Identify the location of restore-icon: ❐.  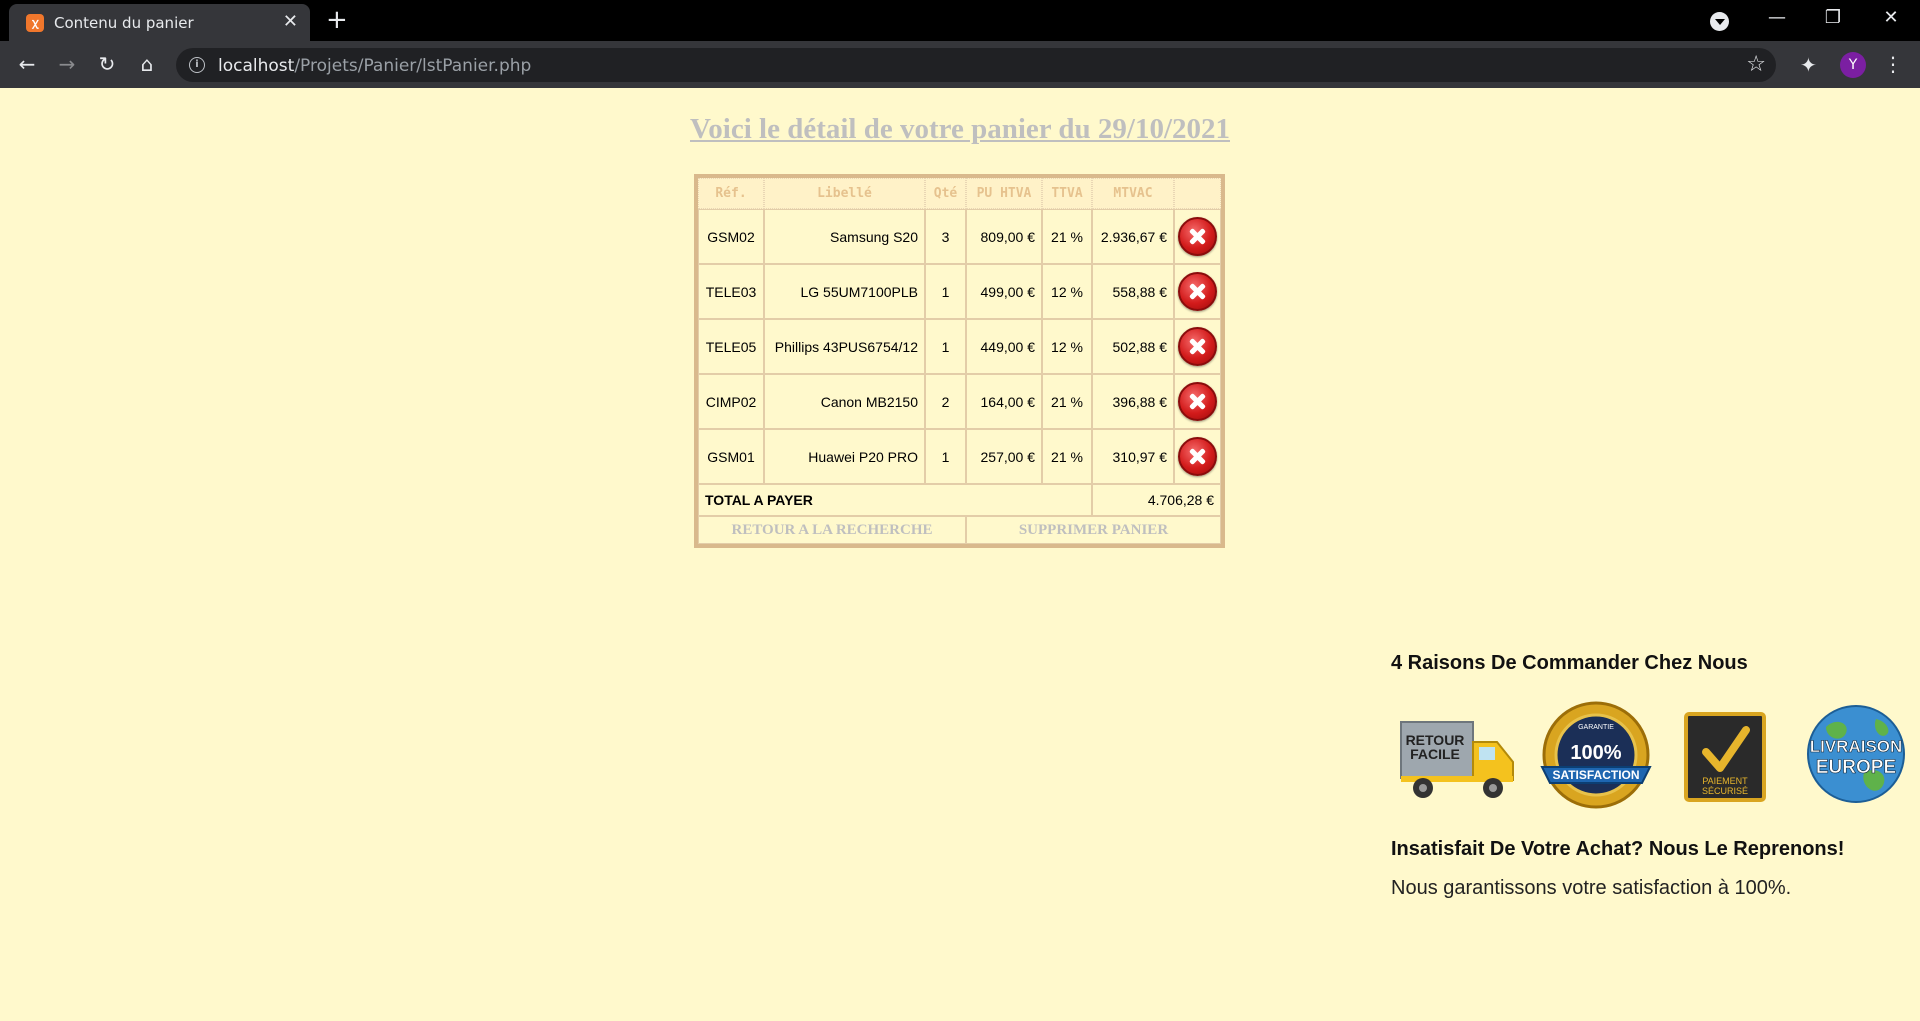
(1833, 18).